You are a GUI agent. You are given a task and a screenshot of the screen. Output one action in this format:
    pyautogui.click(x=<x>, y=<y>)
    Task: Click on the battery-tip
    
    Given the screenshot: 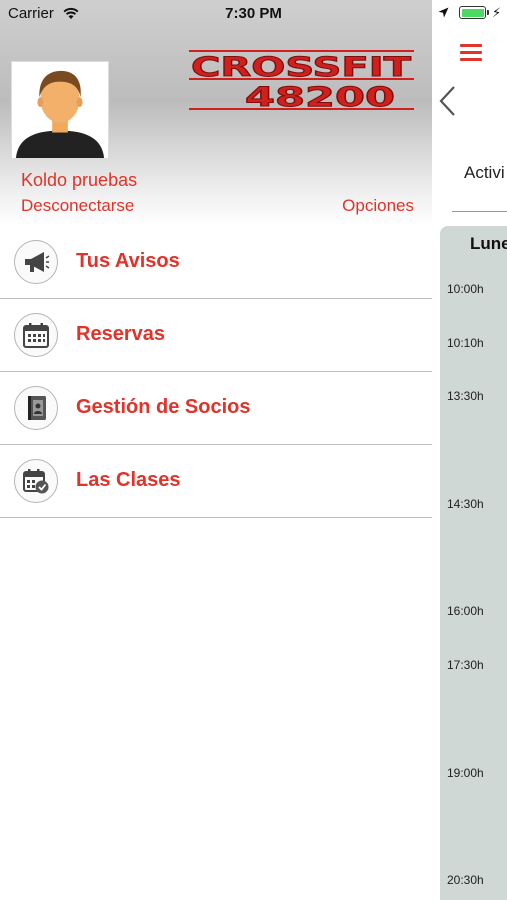 What is the action you would take?
    pyautogui.click(x=488, y=12)
    